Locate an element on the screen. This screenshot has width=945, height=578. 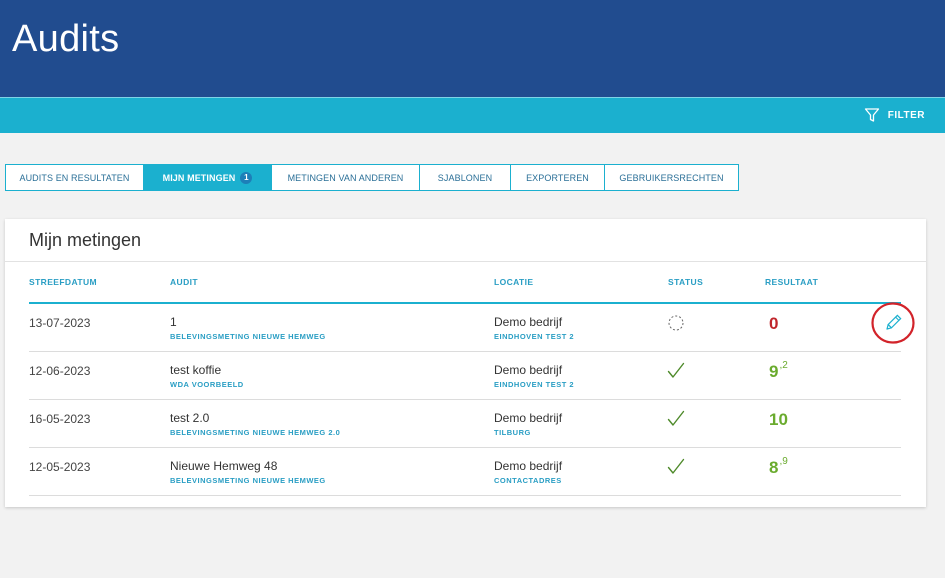
row-date: 13-07-2023 is located at coordinates (60, 323).